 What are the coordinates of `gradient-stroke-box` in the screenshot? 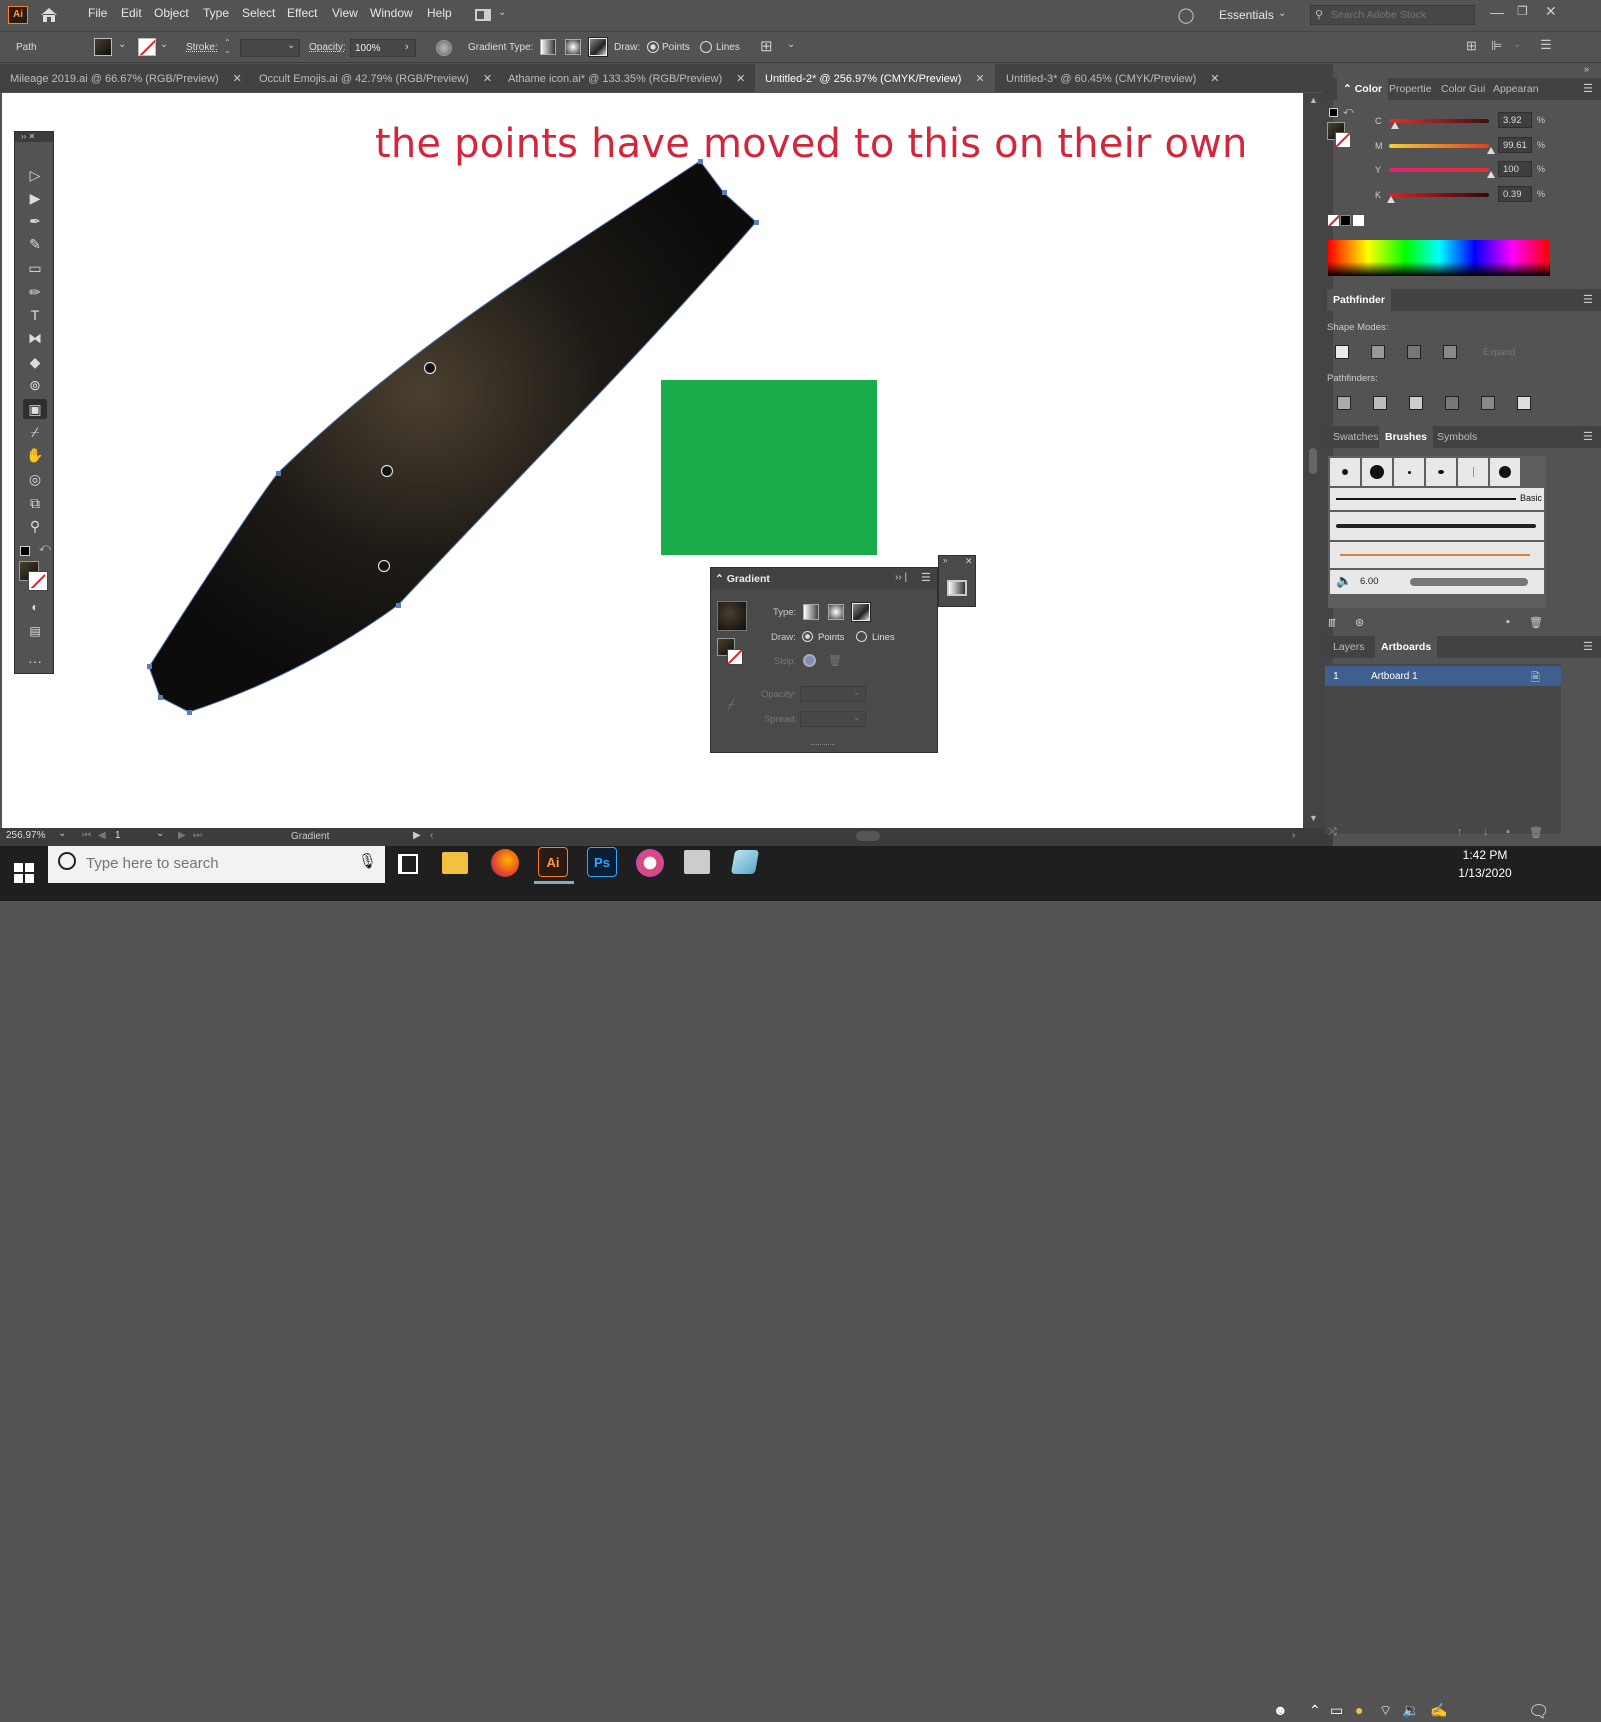 It's located at (735, 657).